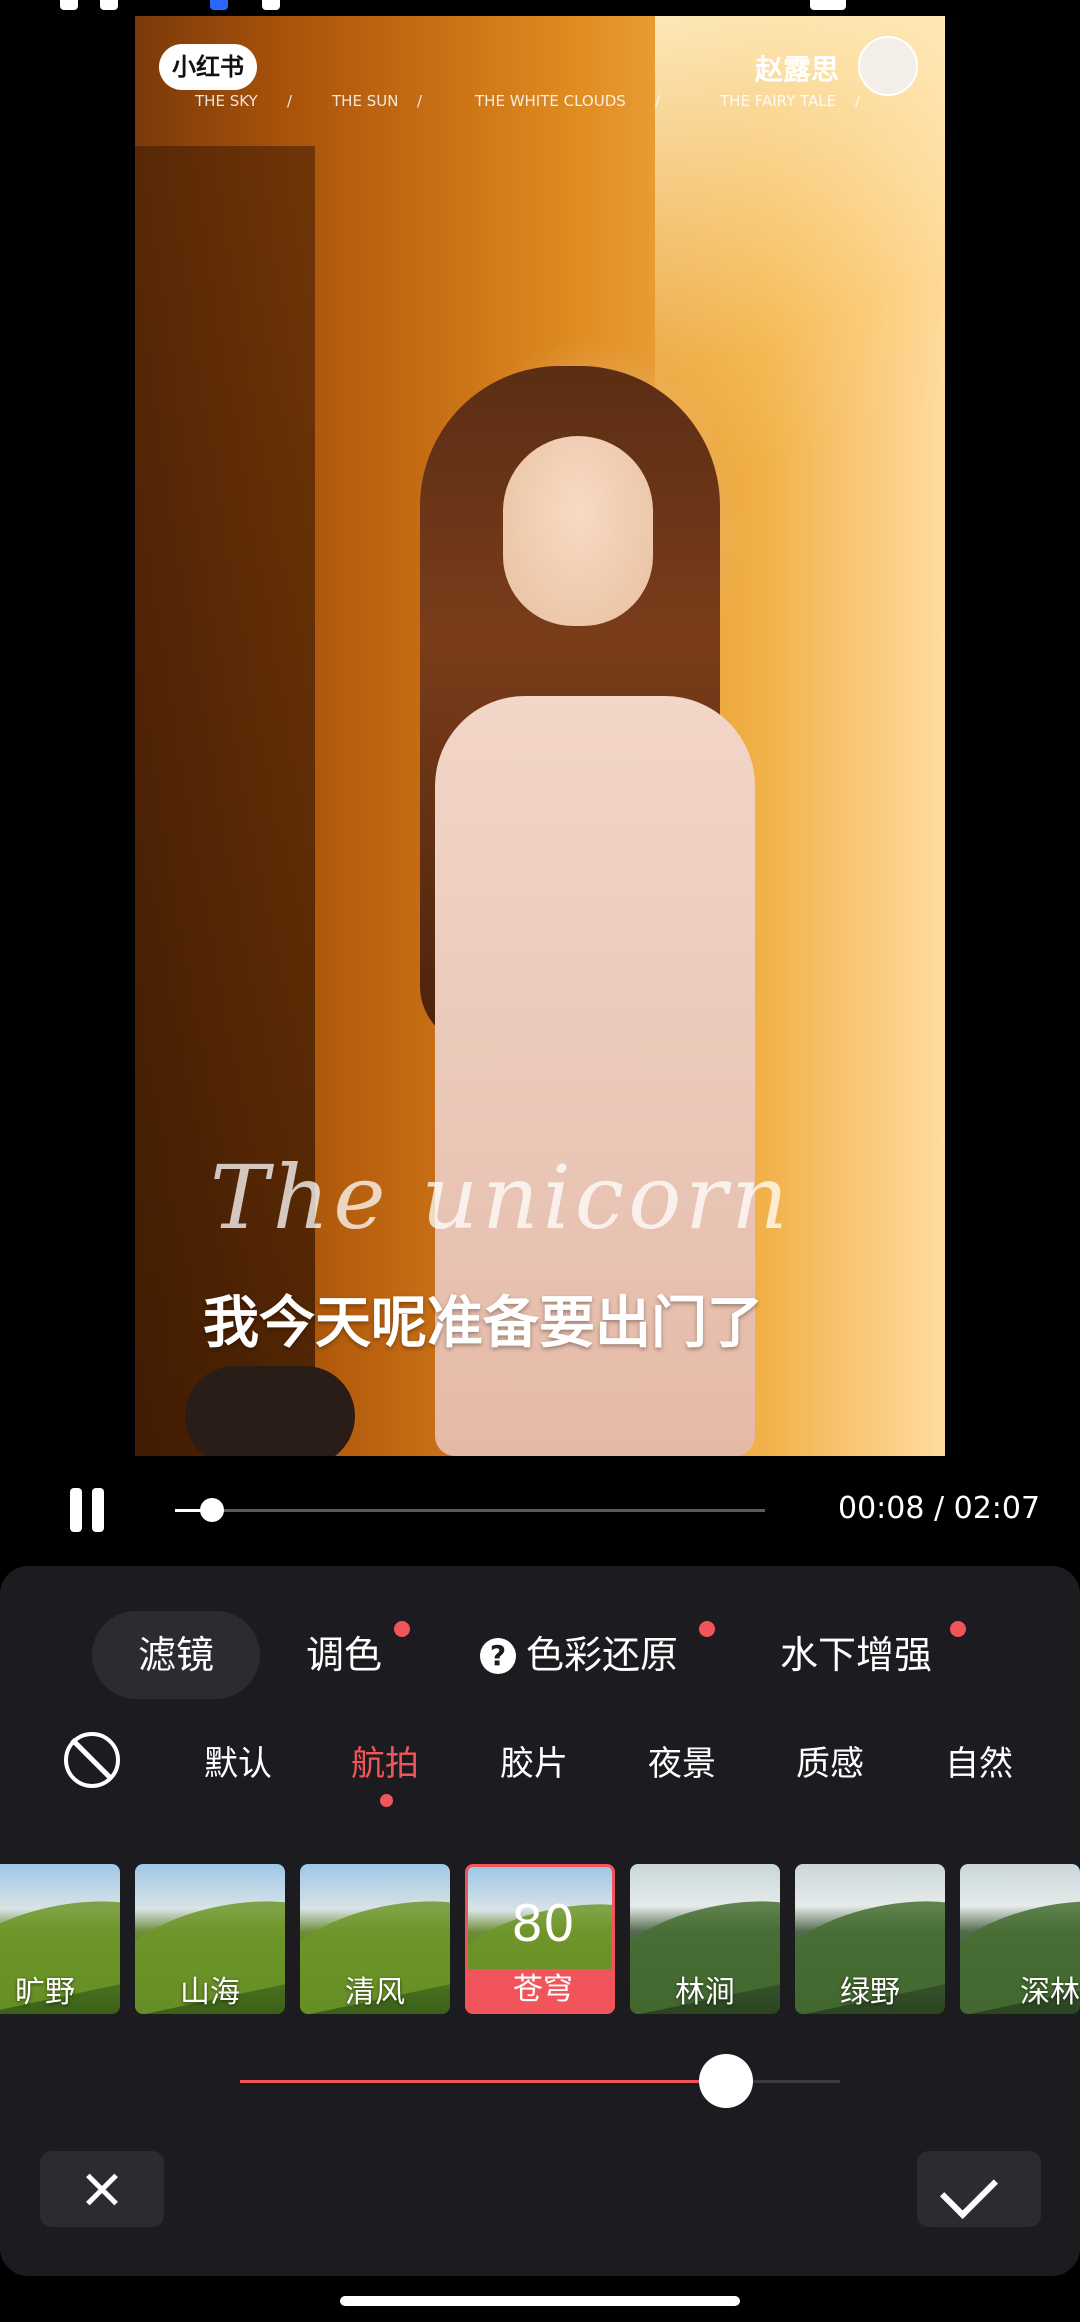  I want to click on tab-color-restore: ? 色彩还原, so click(579, 1655).